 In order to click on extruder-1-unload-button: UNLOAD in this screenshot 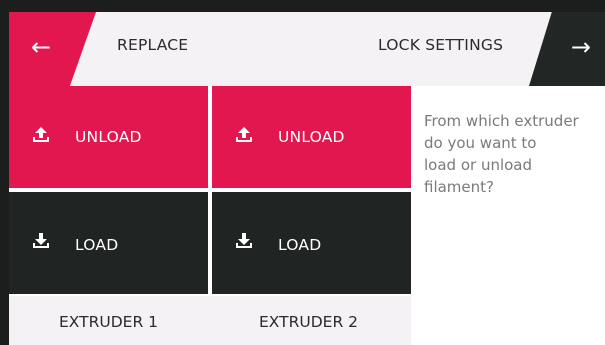, I will do `click(108, 137)`.